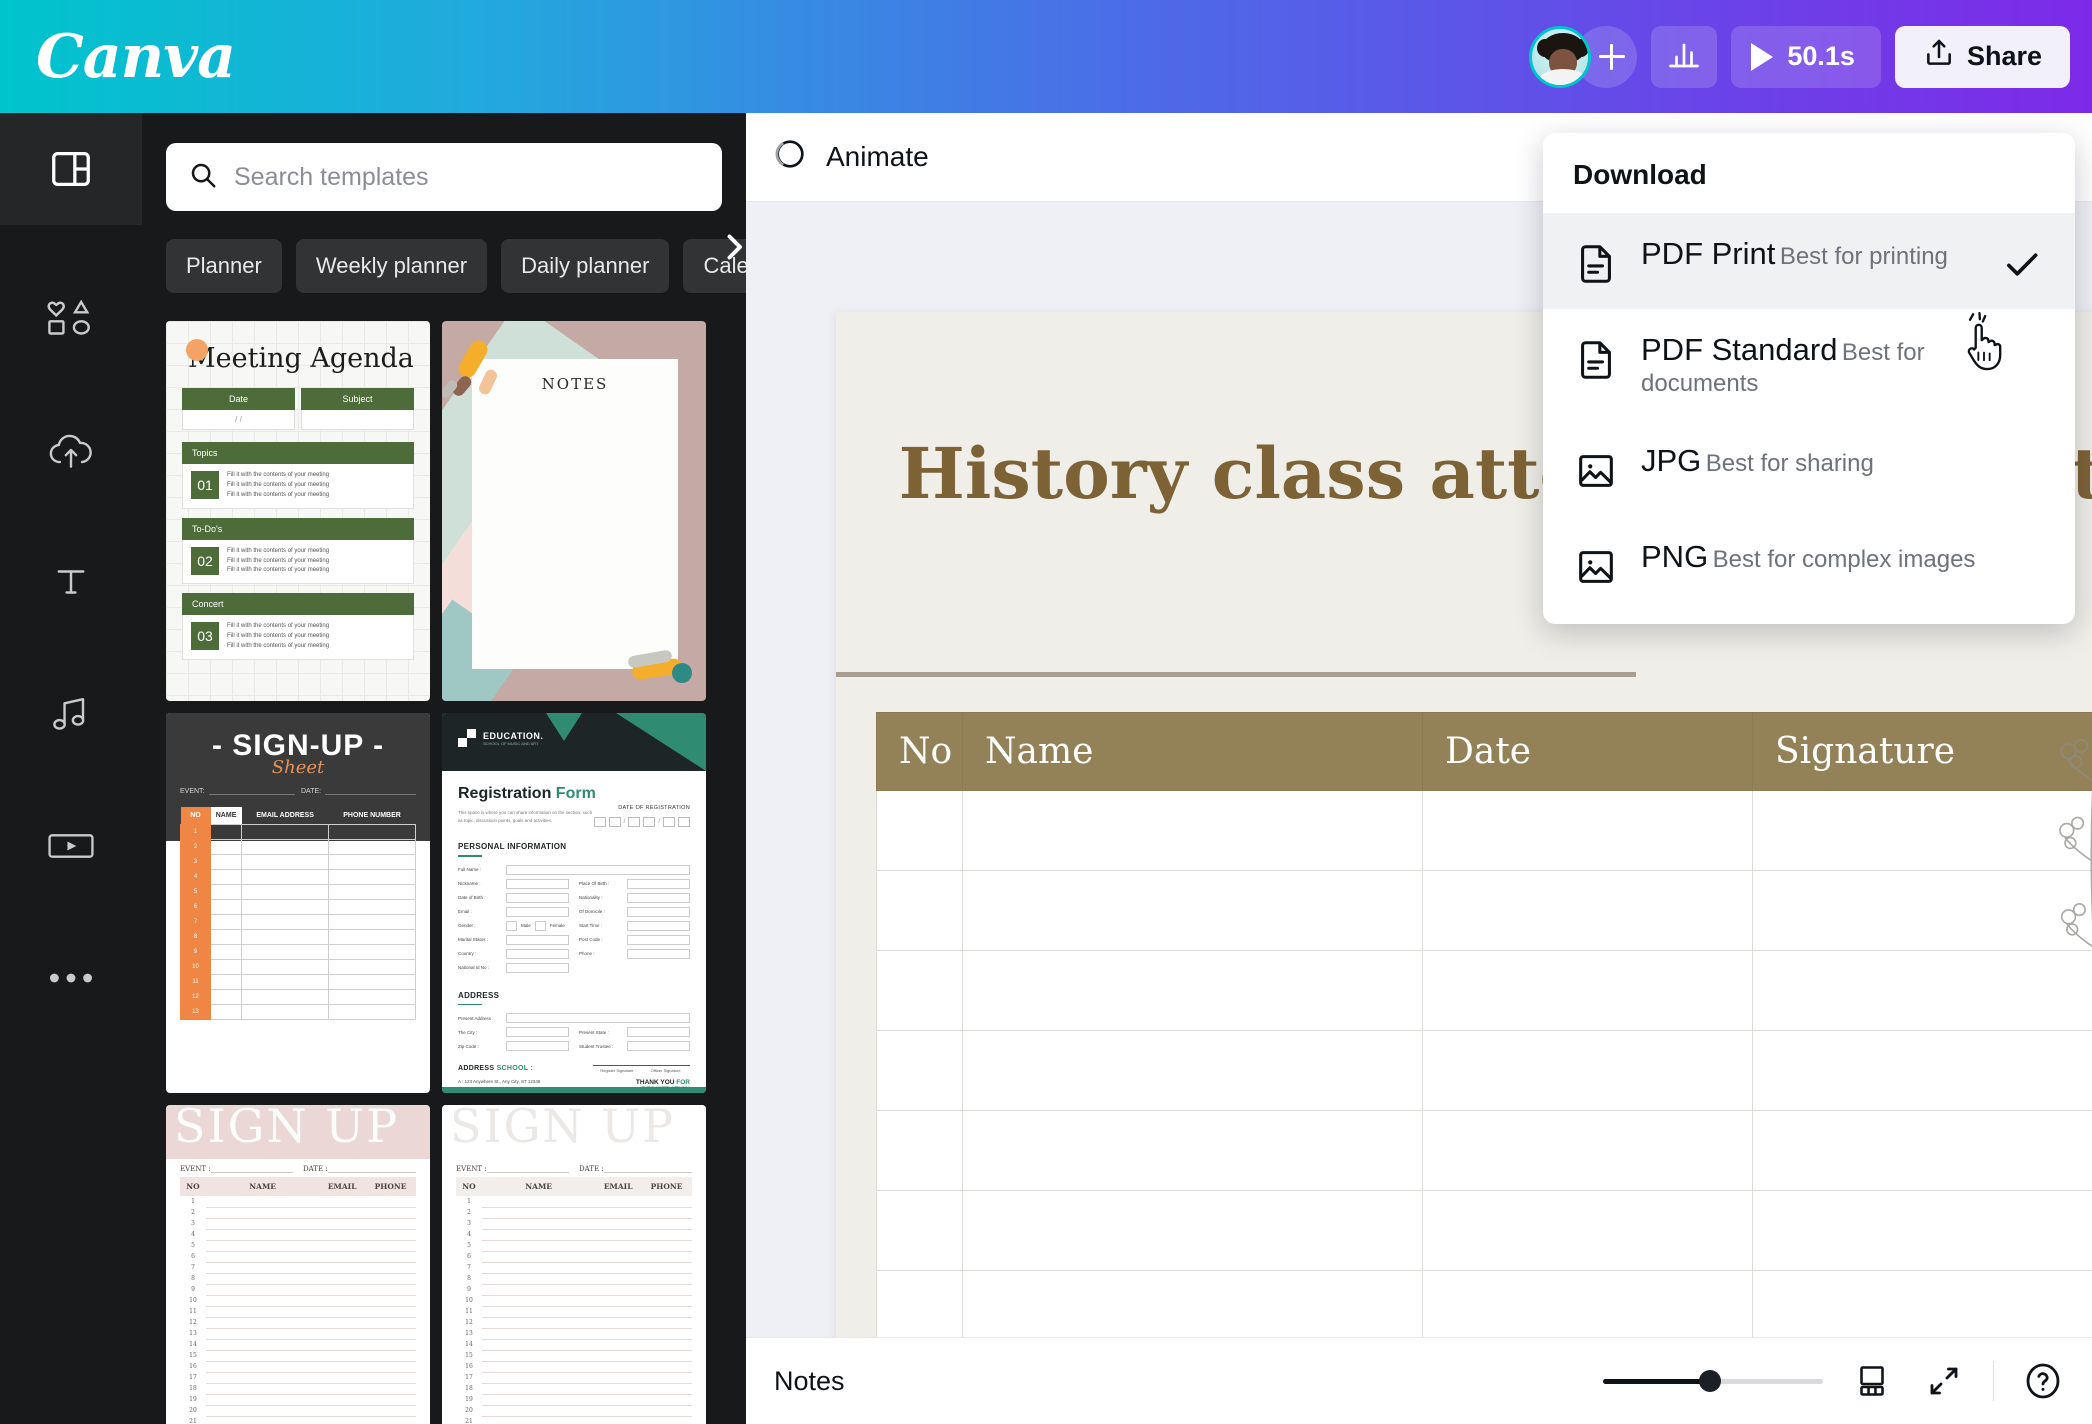 The image size is (2092, 1424). What do you see at coordinates (1762, 56) in the screenshot?
I see `play-icon` at bounding box center [1762, 56].